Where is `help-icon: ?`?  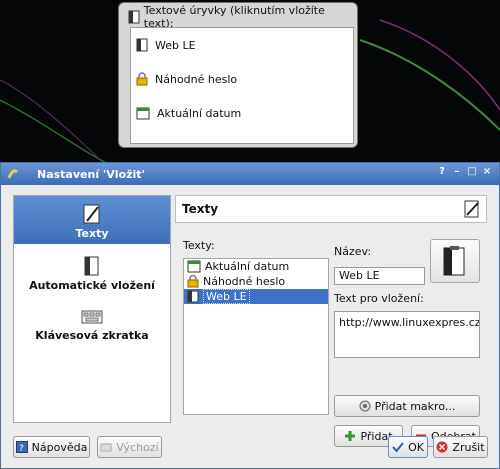
help-icon: ? is located at coordinates (21, 447).